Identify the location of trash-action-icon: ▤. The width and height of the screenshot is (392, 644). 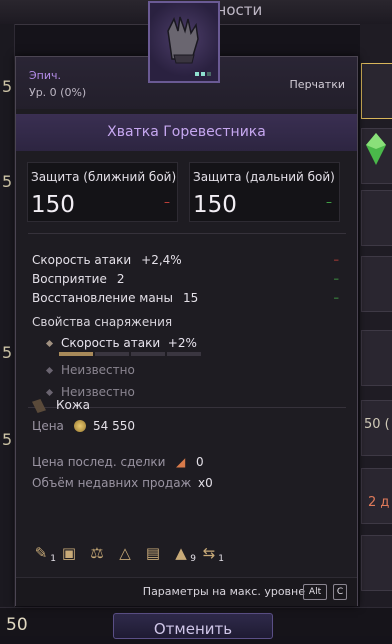
(153, 553).